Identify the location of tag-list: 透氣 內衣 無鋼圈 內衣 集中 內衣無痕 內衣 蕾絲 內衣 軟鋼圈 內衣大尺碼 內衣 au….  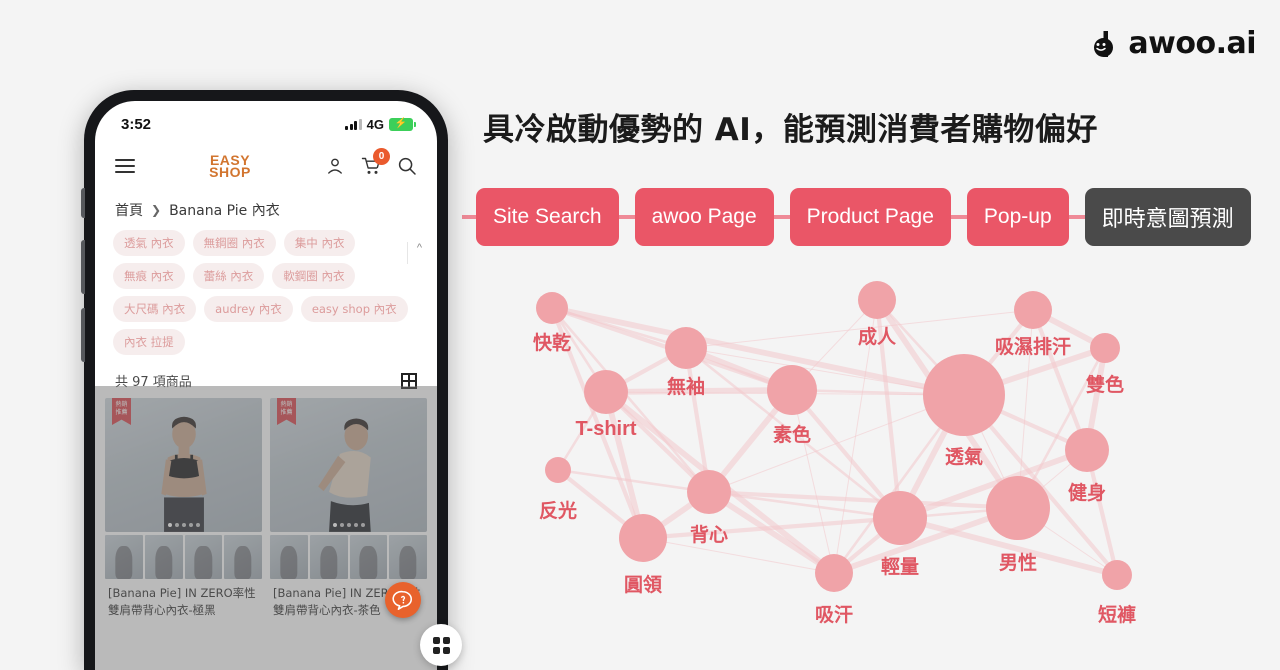
(266, 292).